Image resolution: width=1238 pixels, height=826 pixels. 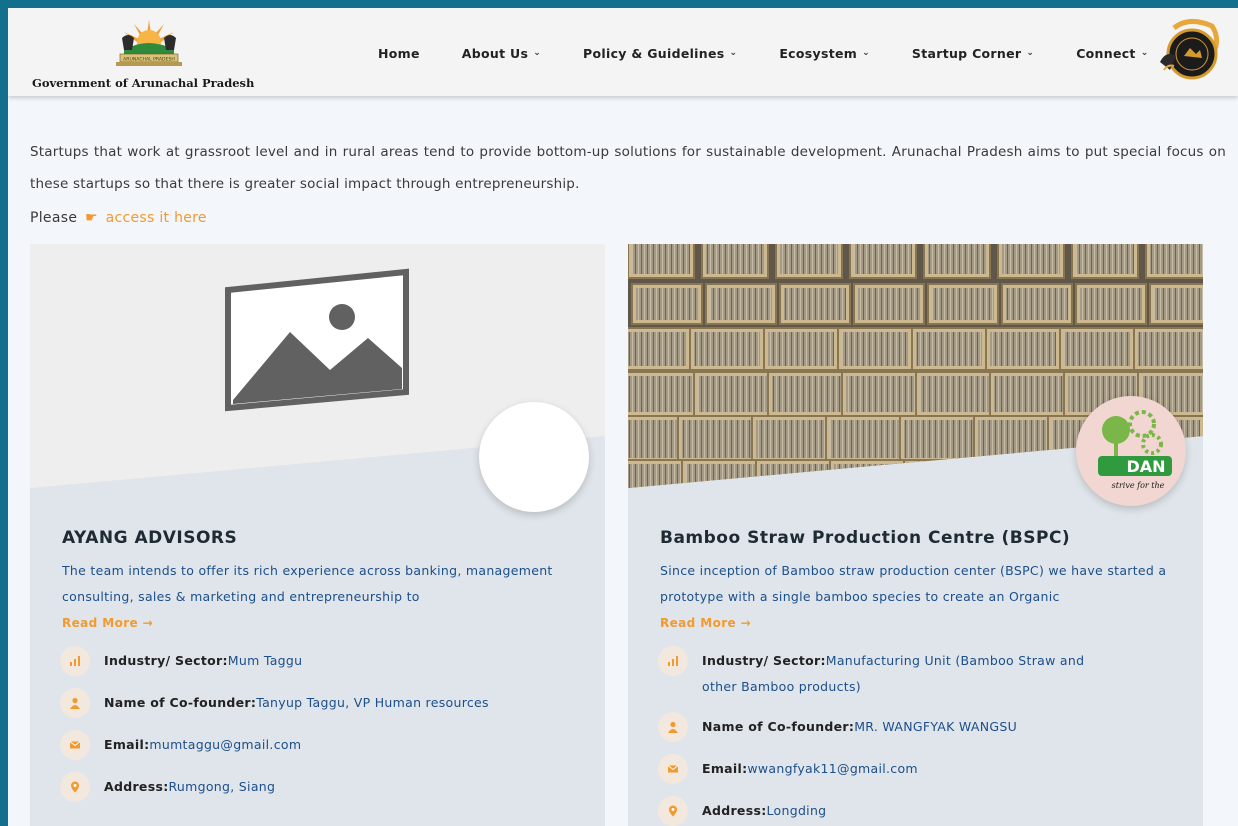 What do you see at coordinates (973, 53) in the screenshot?
I see `nav-startup-corner: Startup Corner ⌄` at bounding box center [973, 53].